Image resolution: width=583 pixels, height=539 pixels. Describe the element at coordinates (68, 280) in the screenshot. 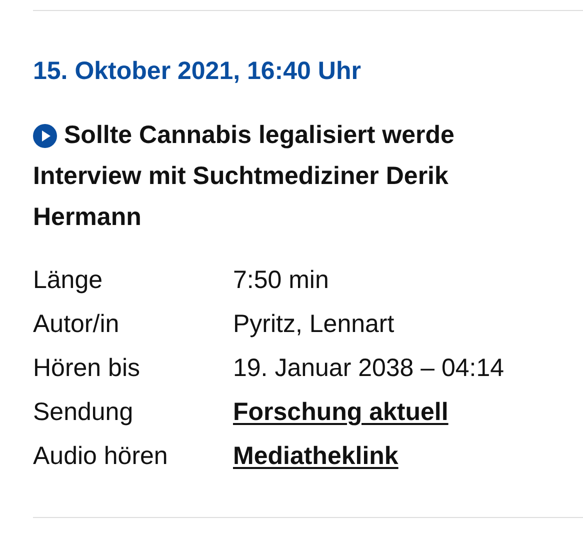

I see `detail-label: Länge` at that location.